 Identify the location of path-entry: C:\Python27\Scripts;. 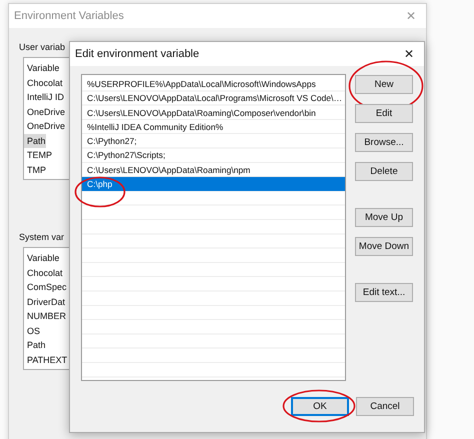
(213, 155).